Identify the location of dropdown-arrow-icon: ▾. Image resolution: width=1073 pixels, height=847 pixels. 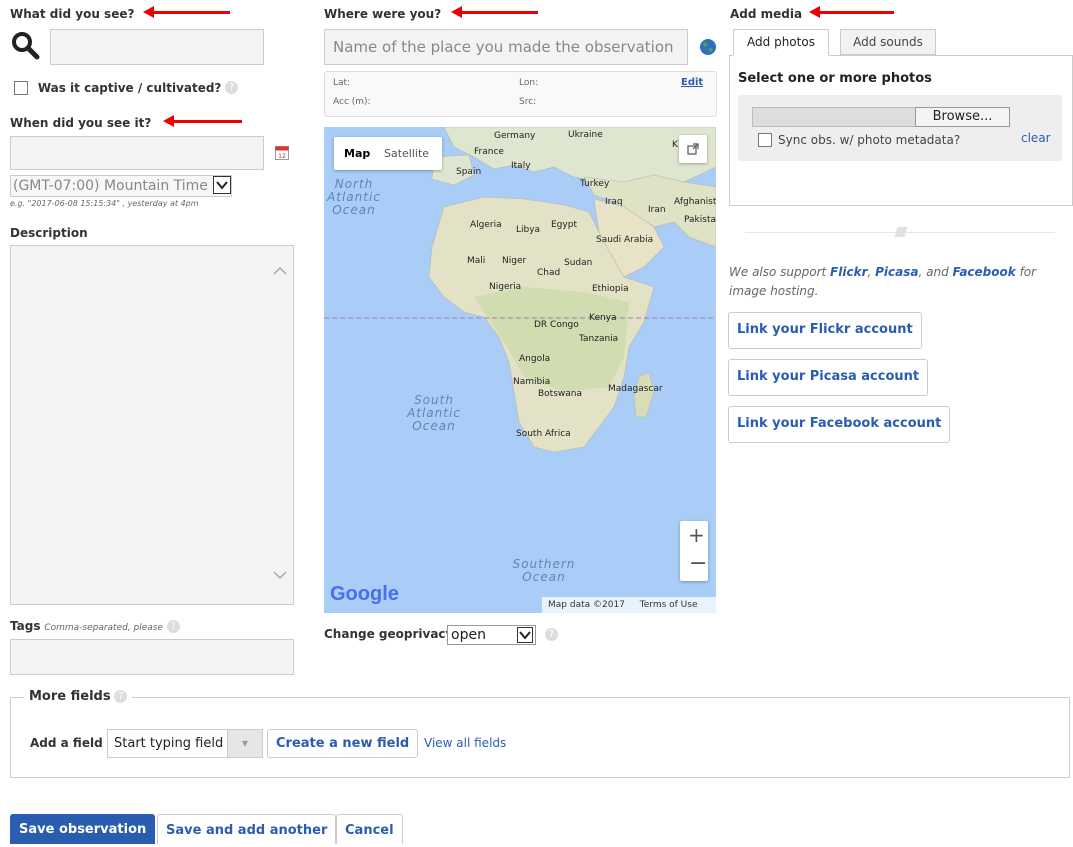
(244, 743).